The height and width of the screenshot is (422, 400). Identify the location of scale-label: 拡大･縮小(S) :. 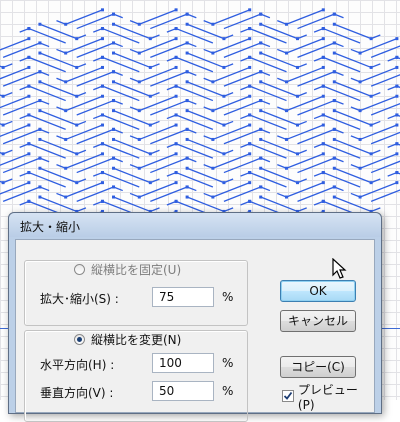
(79, 299).